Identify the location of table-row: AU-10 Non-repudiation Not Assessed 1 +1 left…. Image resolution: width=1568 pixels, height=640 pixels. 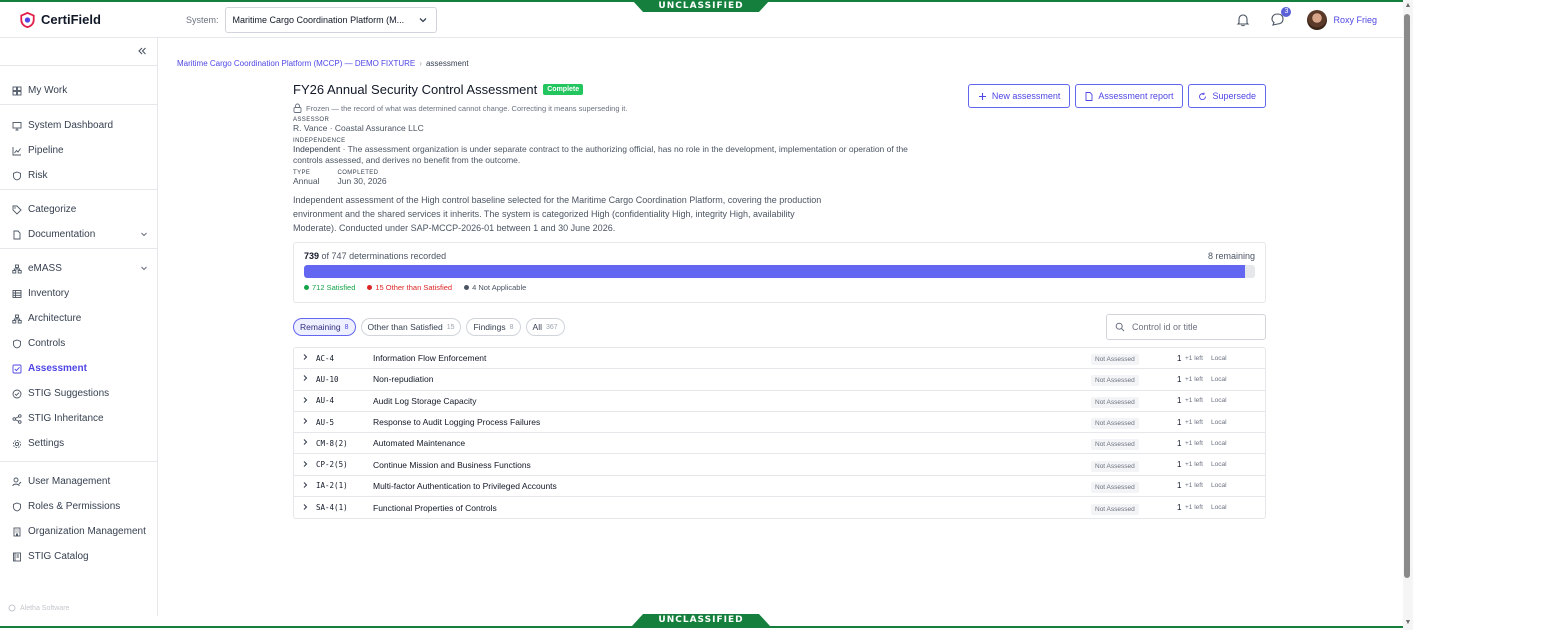
(779, 380).